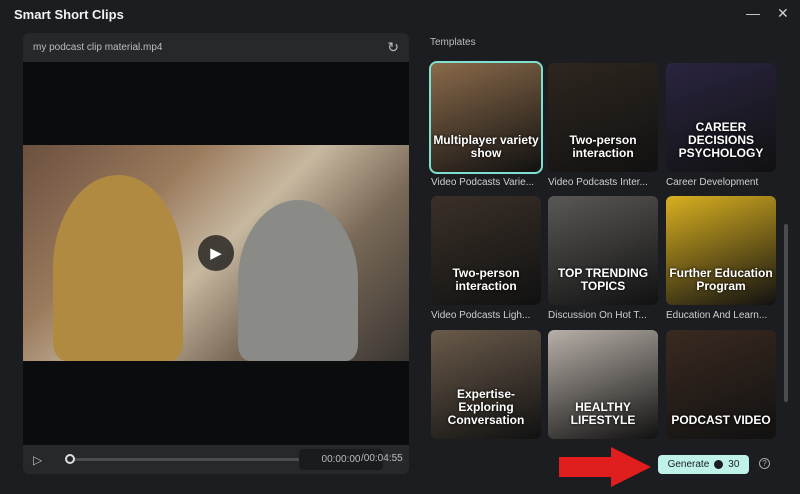 This screenshot has height=494, width=800. What do you see at coordinates (688, 464) in the screenshot?
I see `generate-label: Generate` at bounding box center [688, 464].